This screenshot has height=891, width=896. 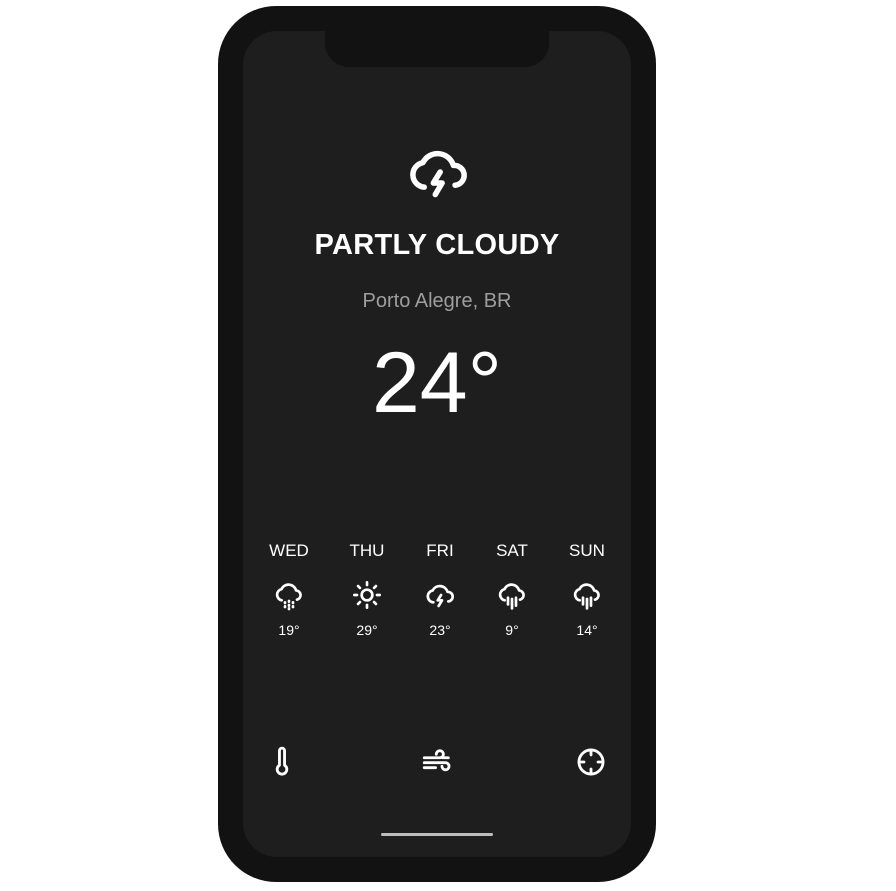 I want to click on forecast-row: WED 19° THU 29° FRI 23° SAT 9° SUN 14°, so click(x=437, y=596).